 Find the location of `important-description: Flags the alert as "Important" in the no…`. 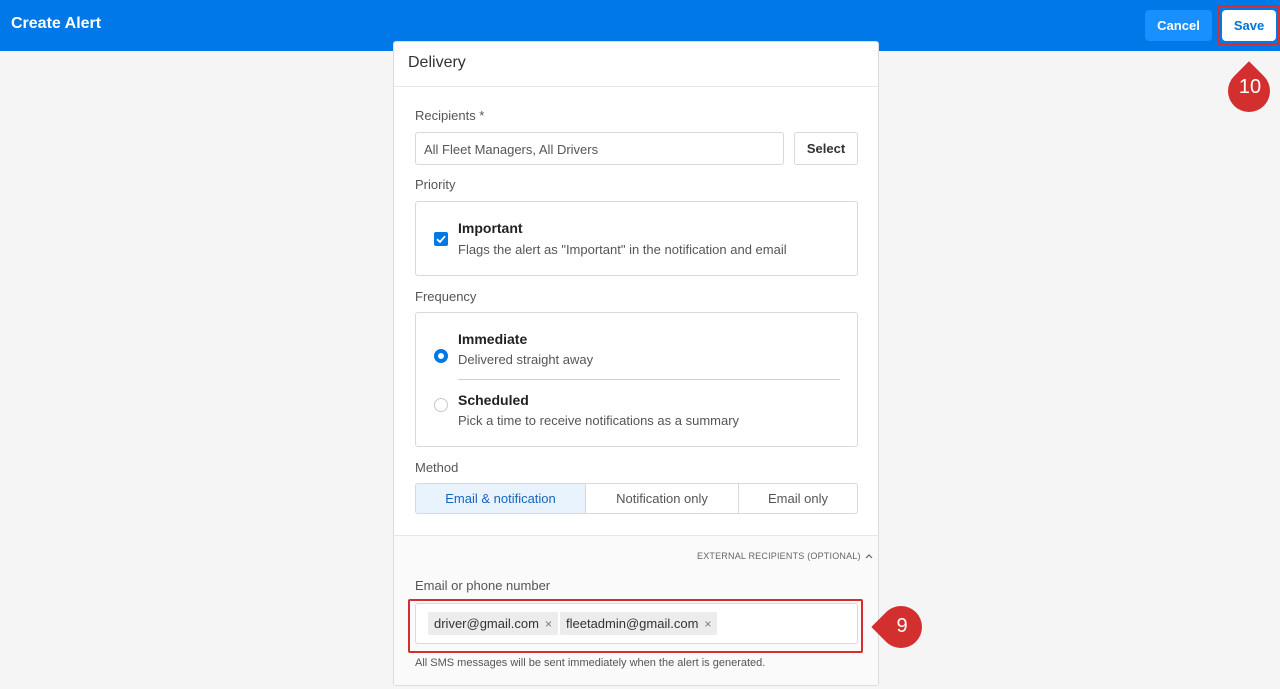

important-description: Flags the alert as "Important" in the no… is located at coordinates (622, 249).